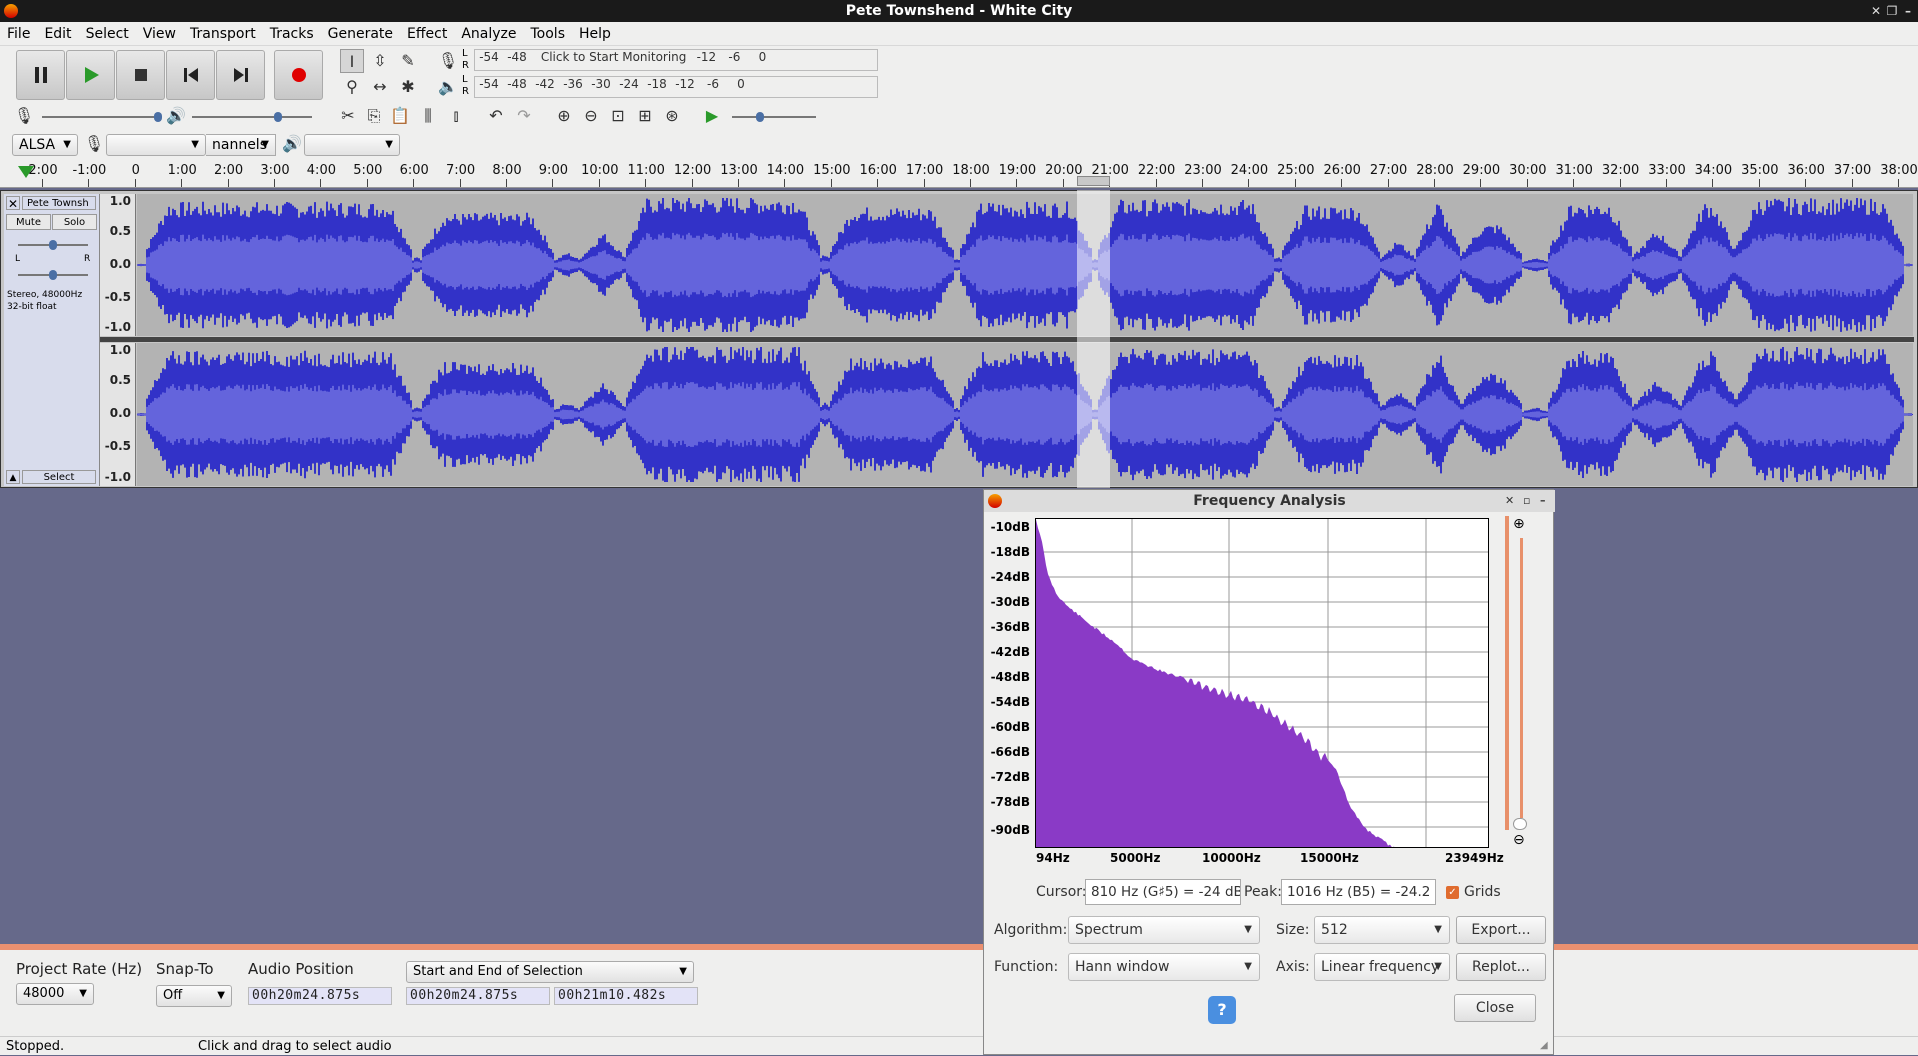 This screenshot has height=1056, width=1918. What do you see at coordinates (645, 116) in the screenshot?
I see `fit-project-icon: ⊞` at bounding box center [645, 116].